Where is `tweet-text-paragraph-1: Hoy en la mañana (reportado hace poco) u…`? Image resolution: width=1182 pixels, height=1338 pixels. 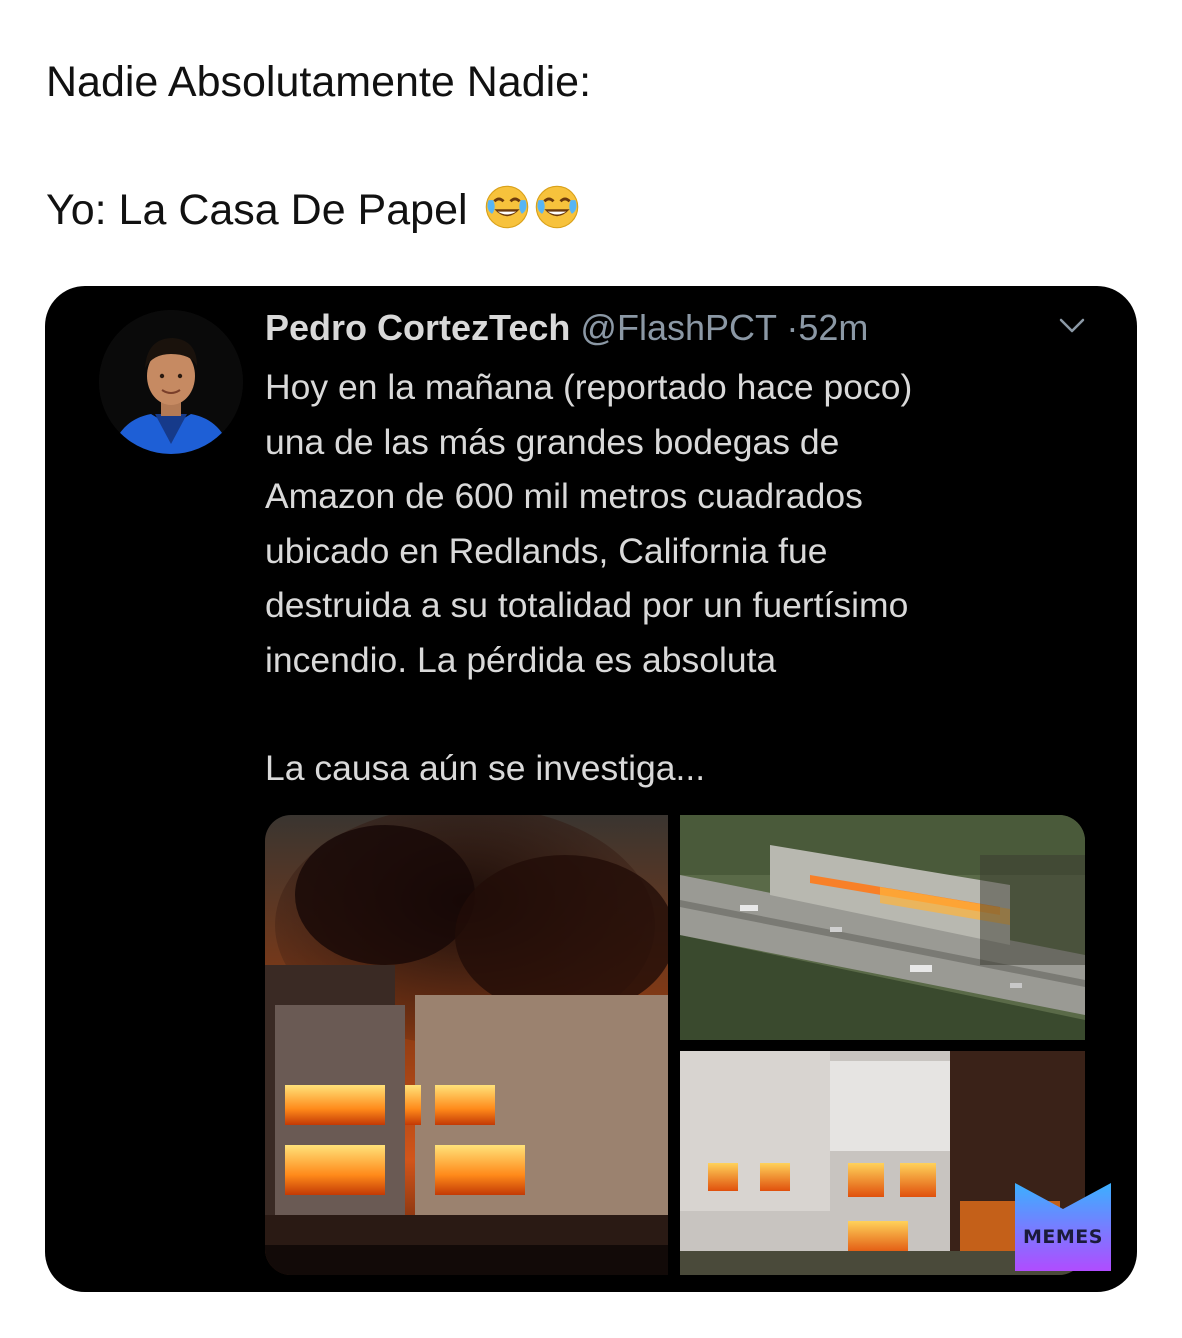 tweet-text-paragraph-1: Hoy en la mañana (reportado hace poco) u… is located at coordinates (589, 523).